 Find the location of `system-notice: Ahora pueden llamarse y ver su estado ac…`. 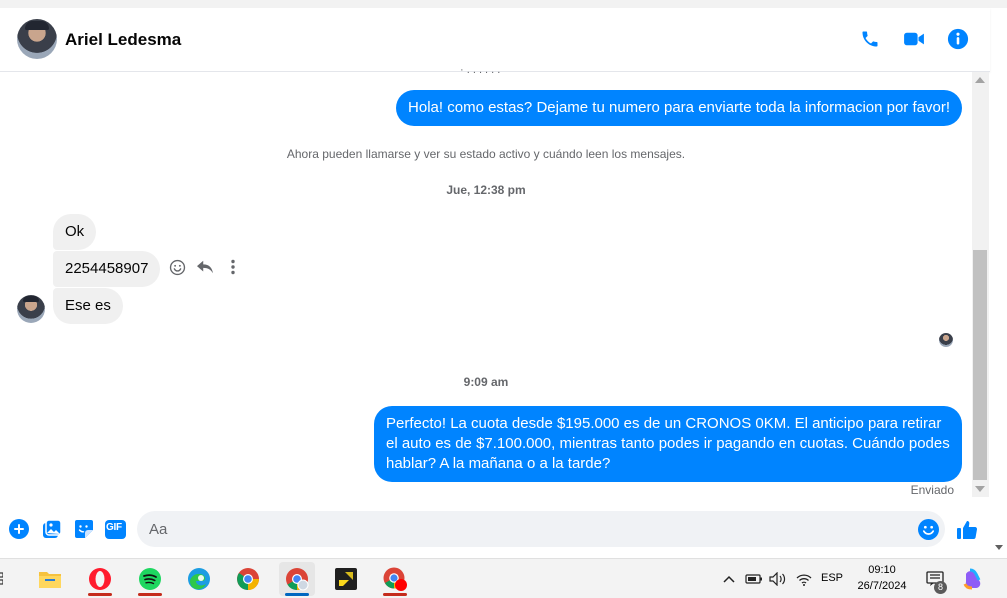

system-notice: Ahora pueden llamarse y ver su estado ac… is located at coordinates (486, 154).